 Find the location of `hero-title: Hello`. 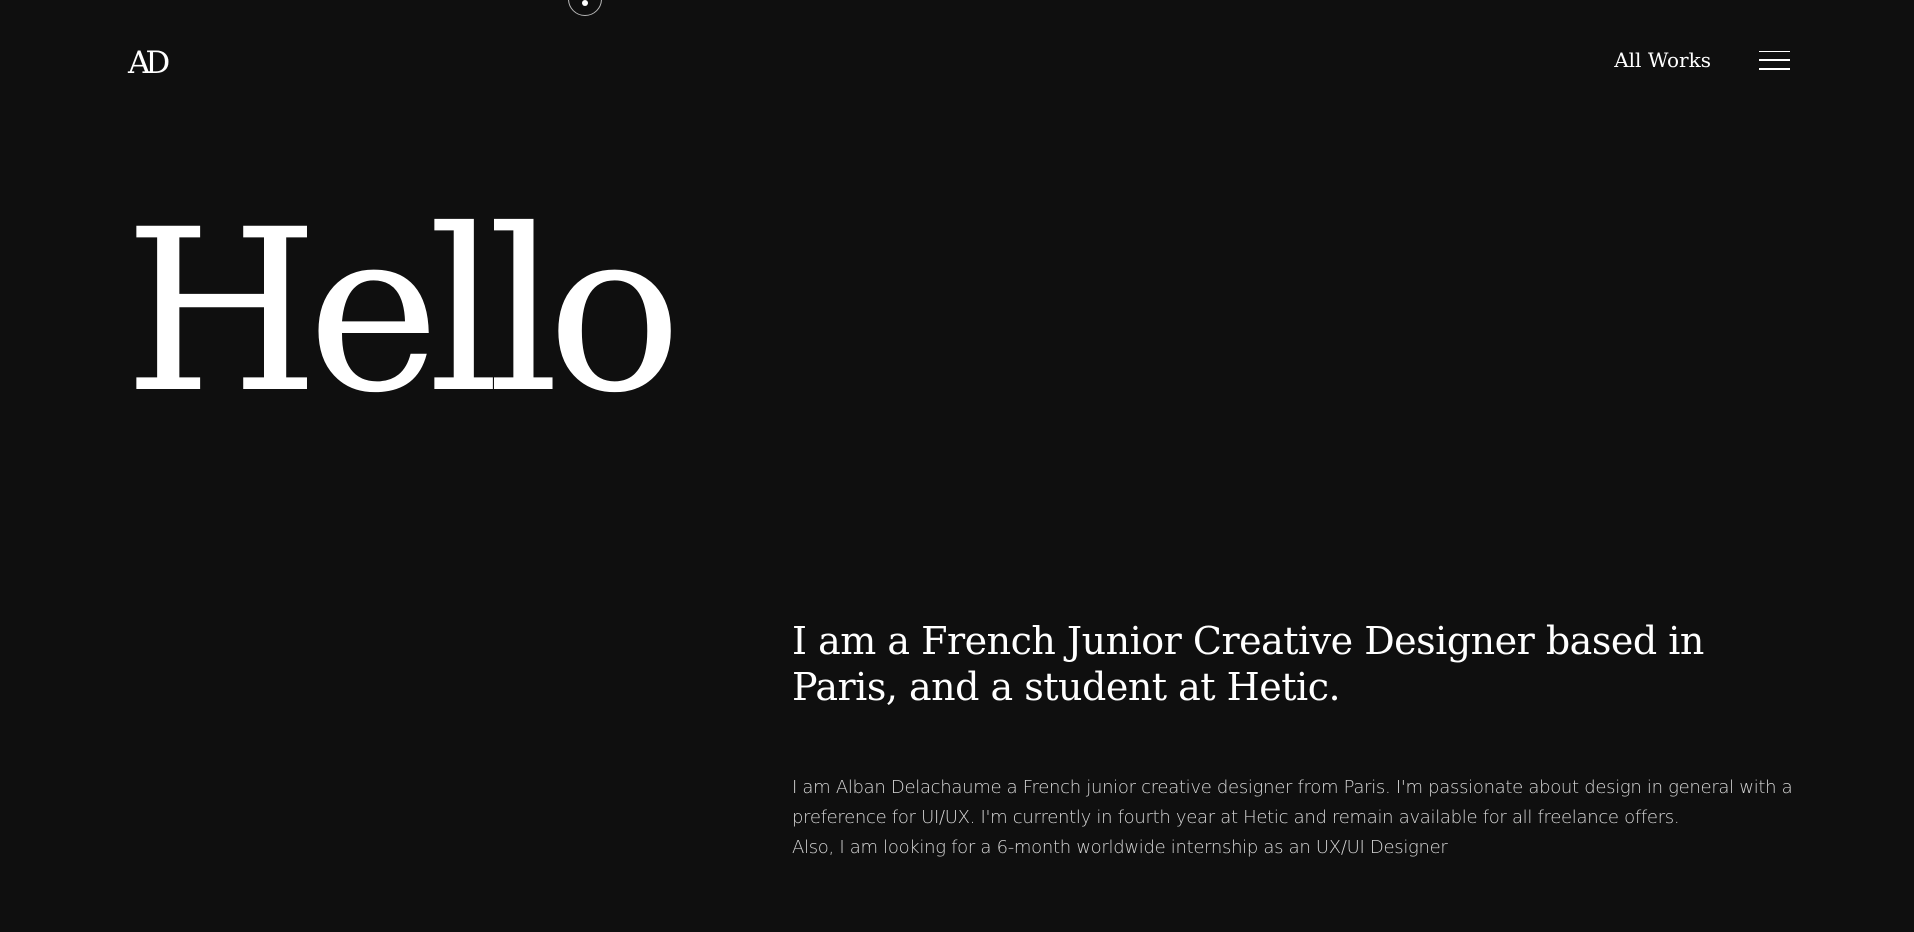

hero-title: Hello is located at coordinates (403, 311).